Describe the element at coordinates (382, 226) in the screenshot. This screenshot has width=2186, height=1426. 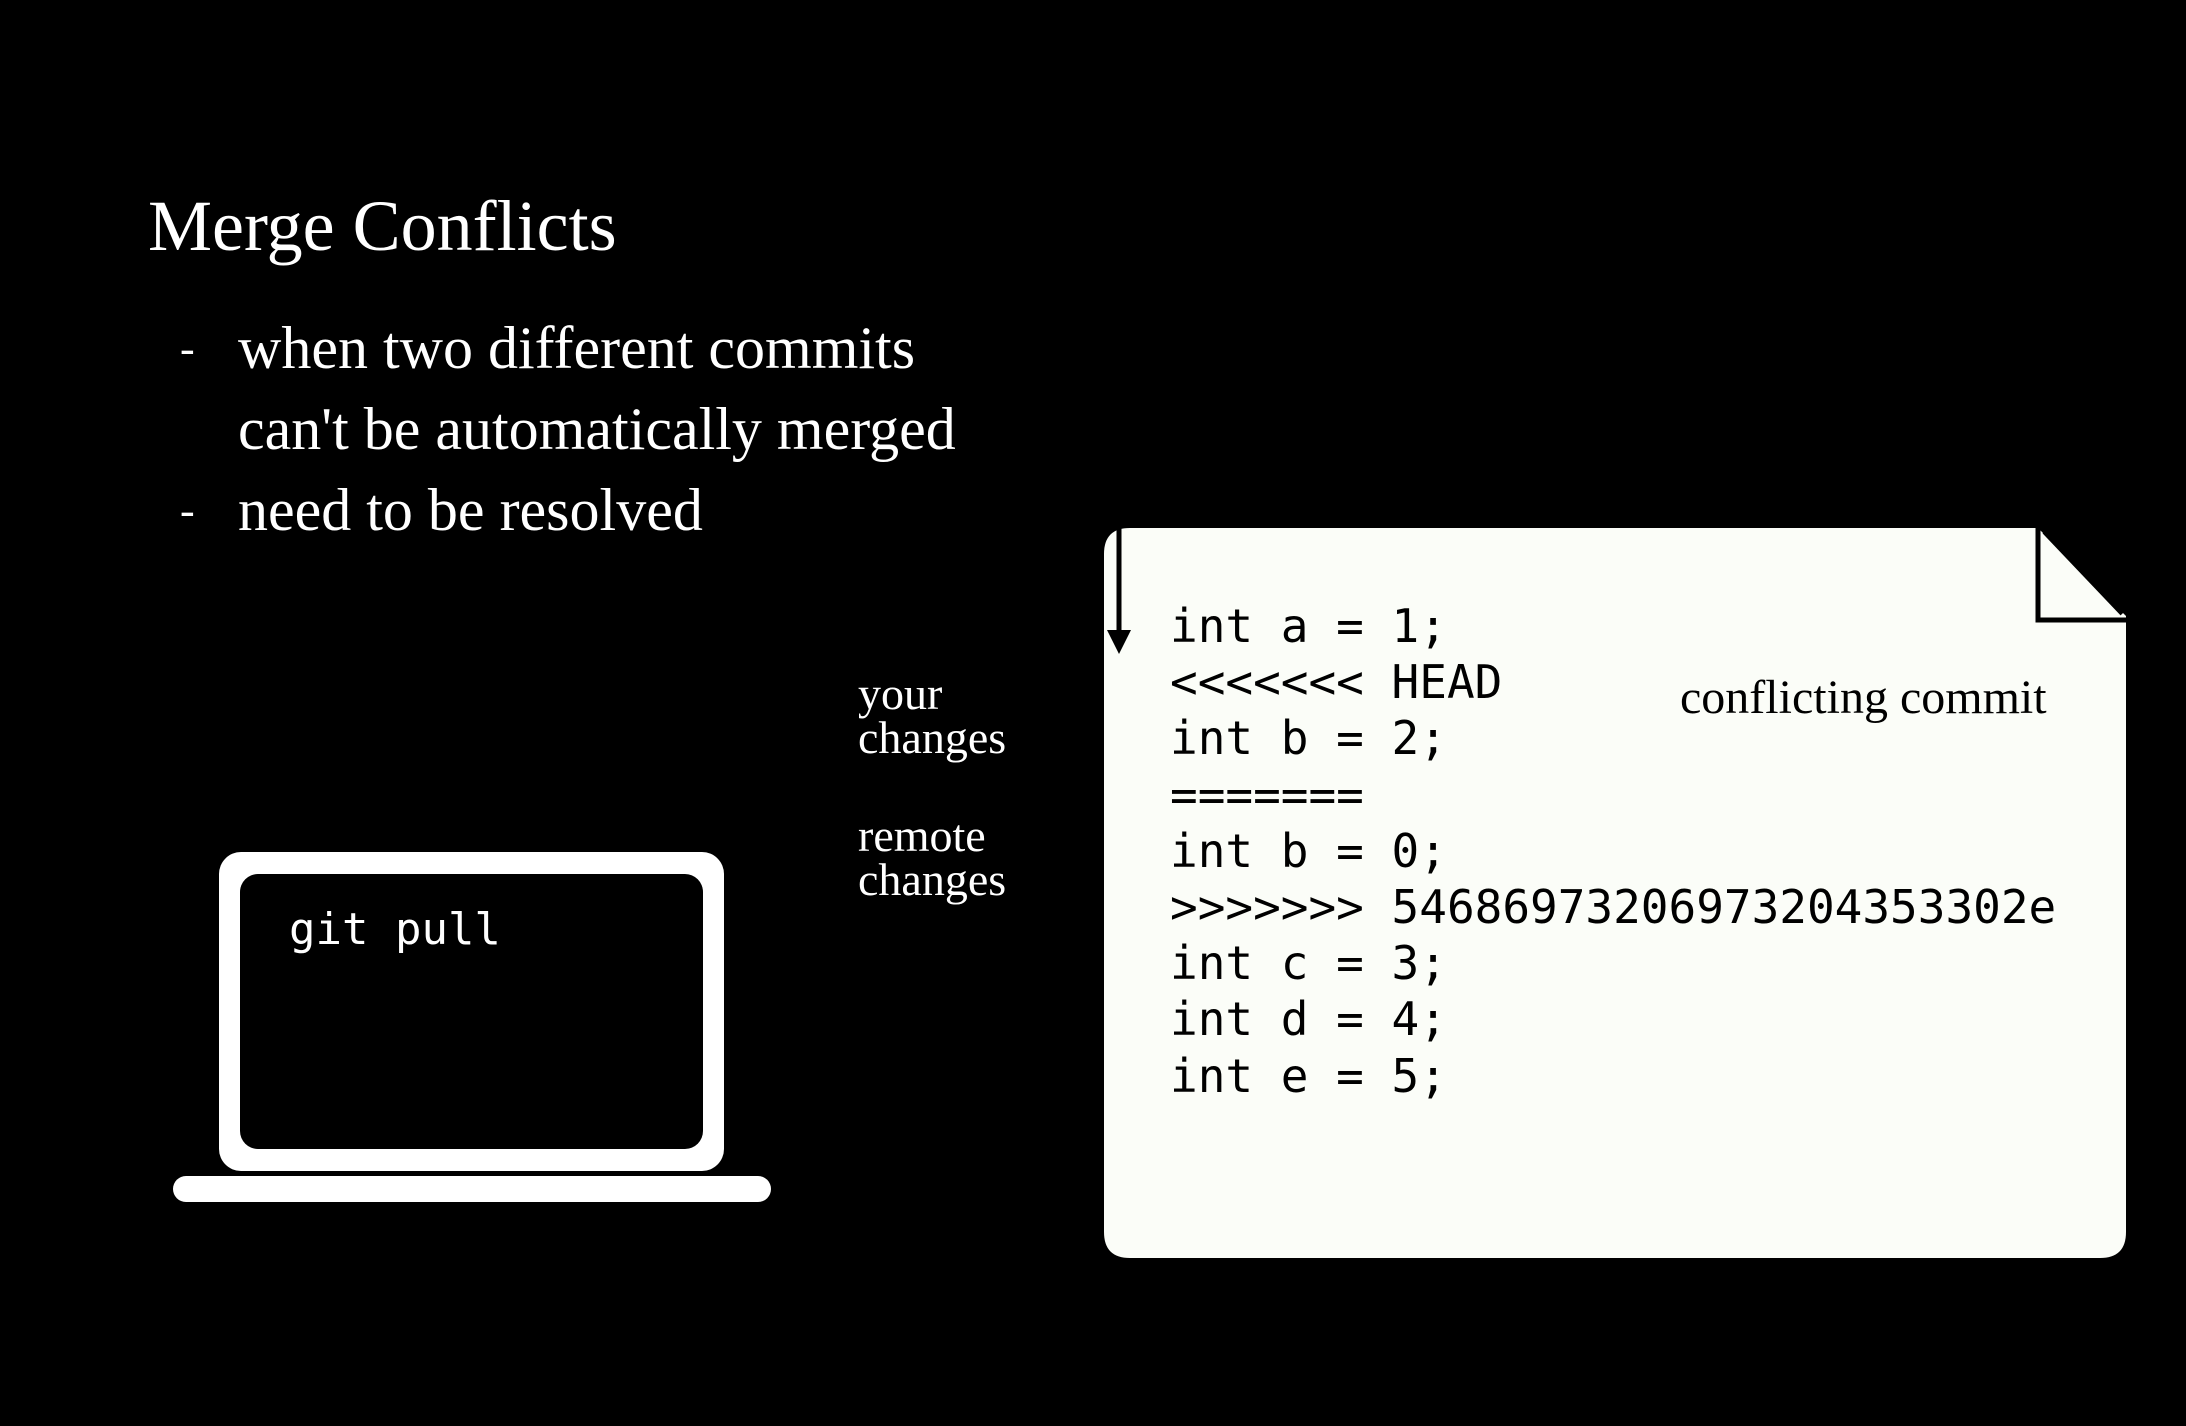
I see `slide-title: Merge Conflicts` at that location.